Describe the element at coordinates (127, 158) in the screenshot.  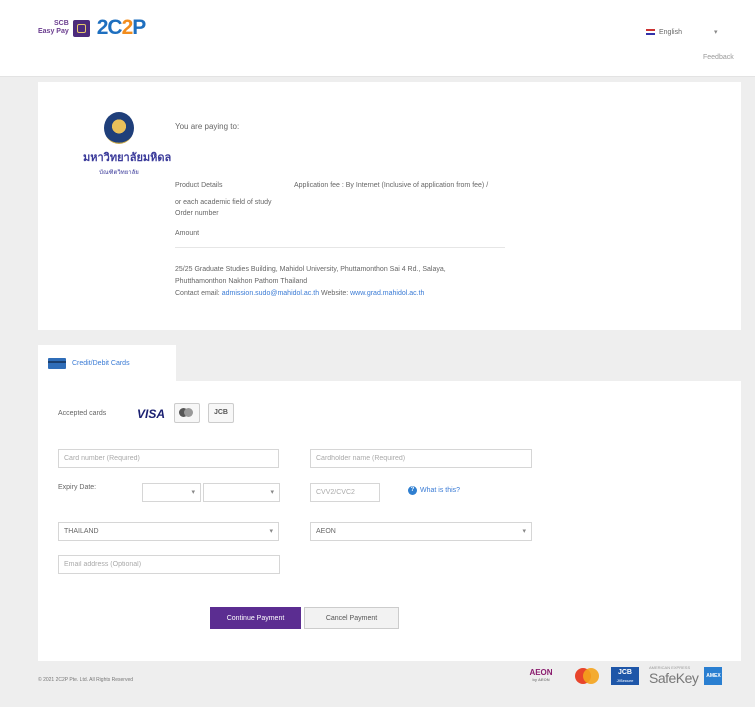
I see `university-name: มหาวิทยาลัยมหิดล` at that location.